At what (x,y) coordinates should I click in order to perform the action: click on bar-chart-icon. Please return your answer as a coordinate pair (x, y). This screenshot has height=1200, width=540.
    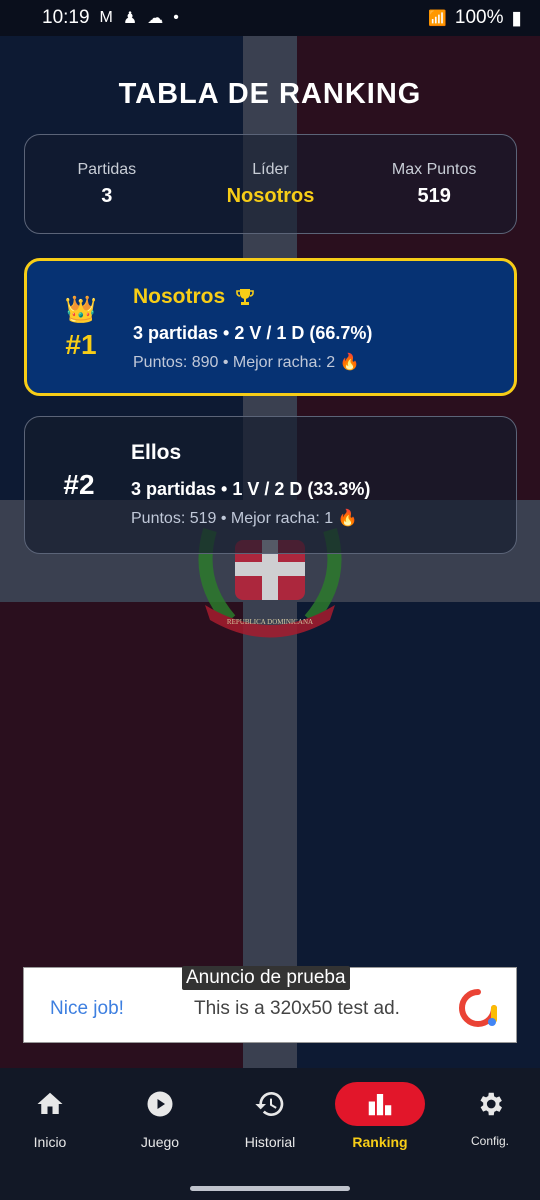
    Looking at the image, I should click on (380, 1104).